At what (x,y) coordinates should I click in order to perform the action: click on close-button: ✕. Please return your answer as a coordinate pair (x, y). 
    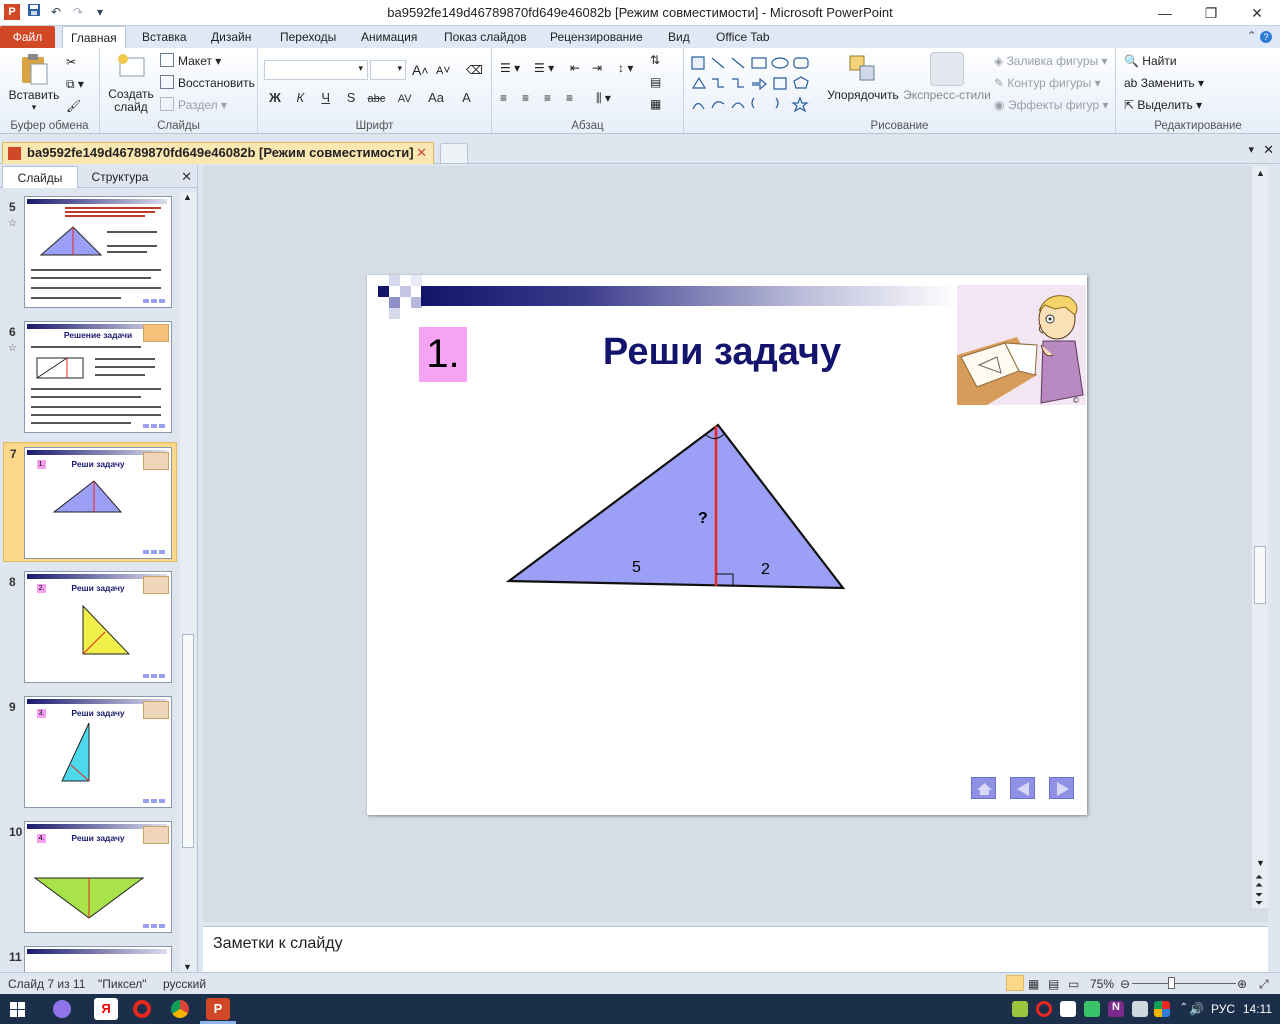
    Looking at the image, I should click on (1257, 13).